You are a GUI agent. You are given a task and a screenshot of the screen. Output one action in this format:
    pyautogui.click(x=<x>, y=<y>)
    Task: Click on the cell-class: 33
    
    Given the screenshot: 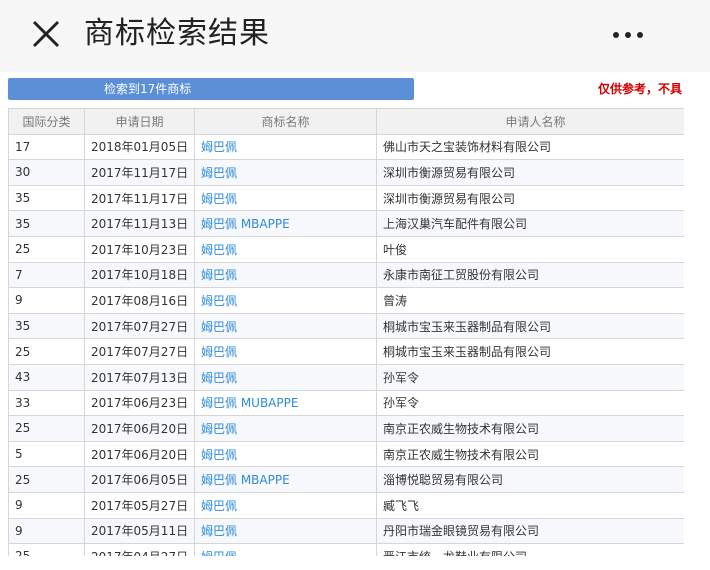 What is the action you would take?
    pyautogui.click(x=46, y=403)
    